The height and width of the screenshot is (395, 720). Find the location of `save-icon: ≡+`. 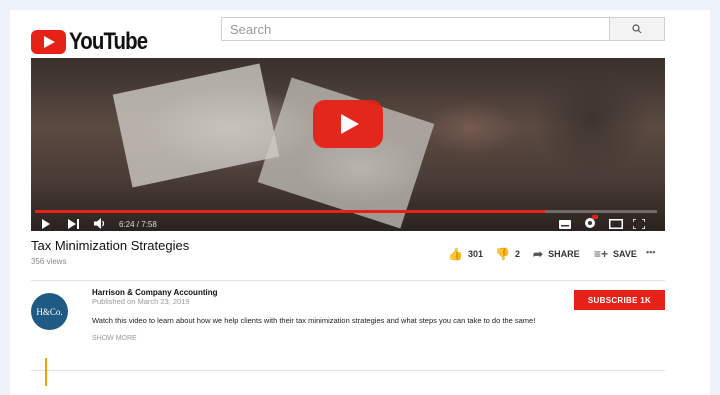

save-icon: ≡+ is located at coordinates (601, 254).